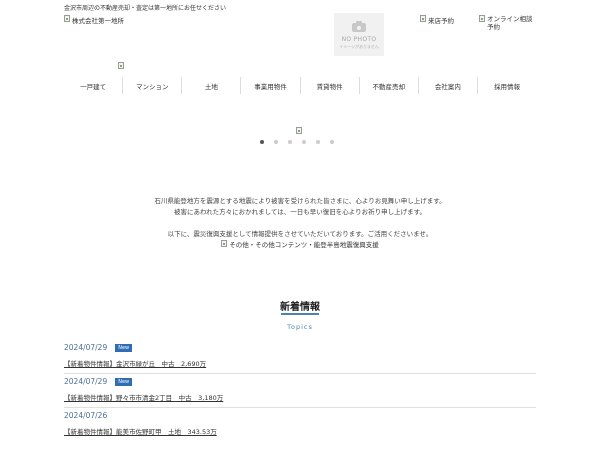  What do you see at coordinates (210, 85) in the screenshot?
I see `nav-item-land: 土地` at bounding box center [210, 85].